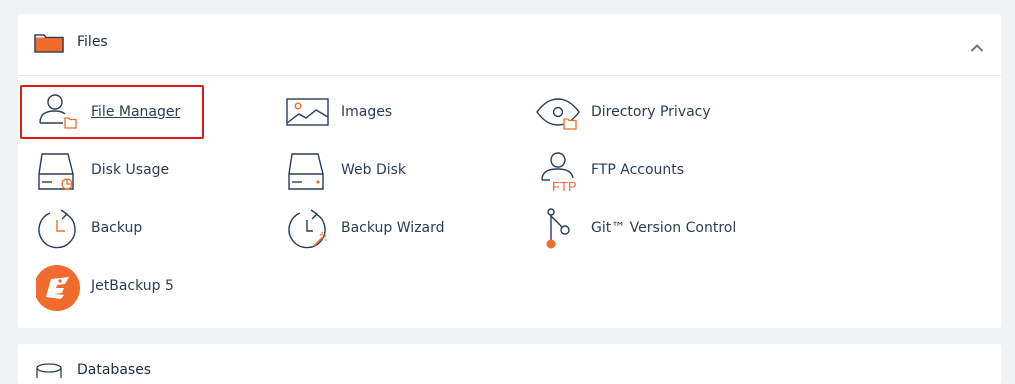  I want to click on ftp-accounts-link: FTP FTP Accounts, so click(646, 173).